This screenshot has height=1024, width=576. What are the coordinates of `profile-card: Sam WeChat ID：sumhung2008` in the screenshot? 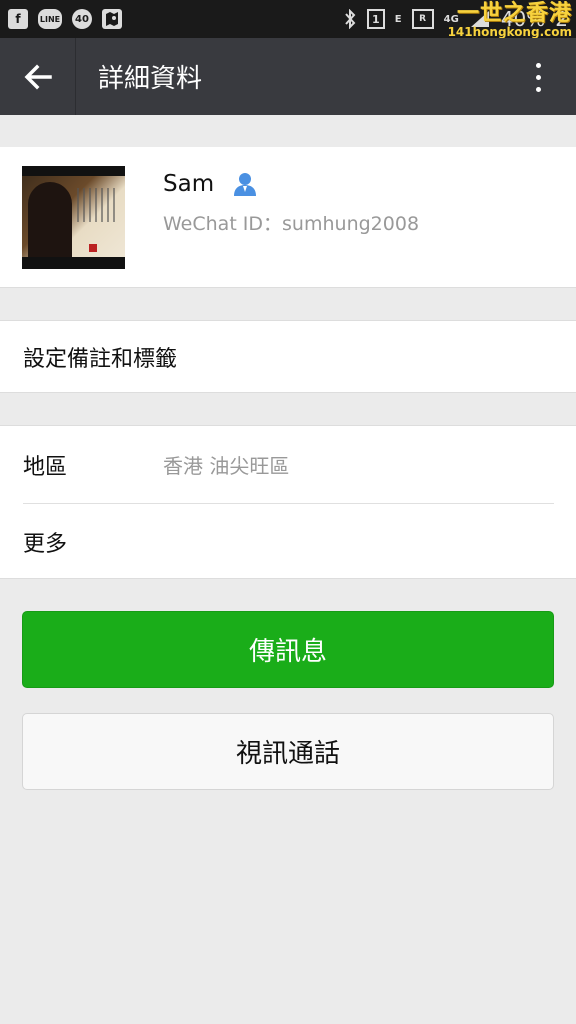 It's located at (288, 217).